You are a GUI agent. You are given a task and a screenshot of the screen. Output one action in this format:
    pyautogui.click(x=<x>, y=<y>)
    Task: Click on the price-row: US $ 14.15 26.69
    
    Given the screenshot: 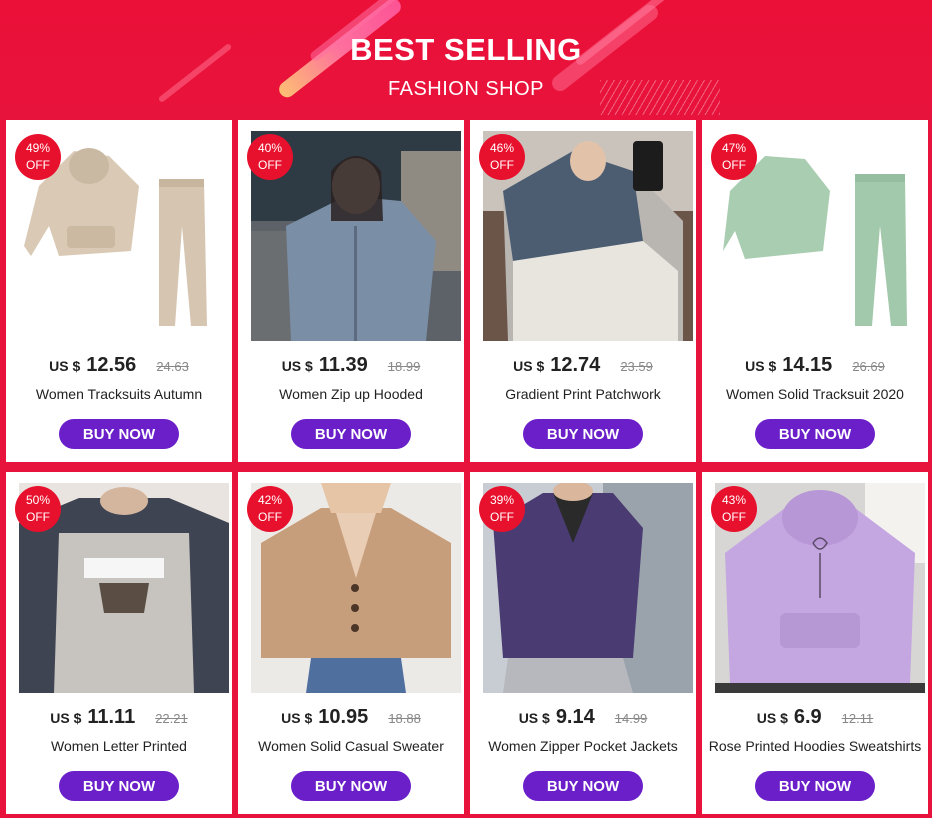 What is the action you would take?
    pyautogui.click(x=815, y=365)
    